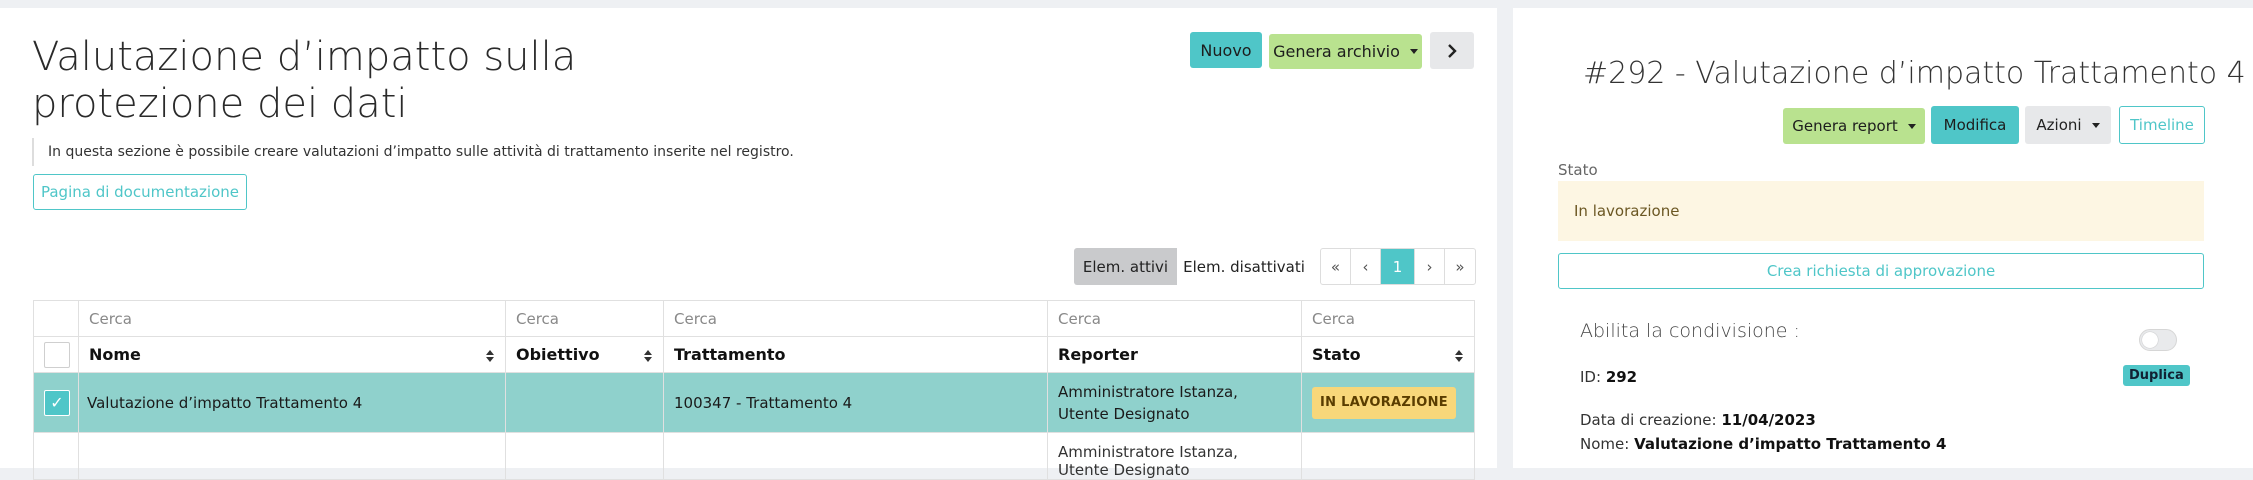 The height and width of the screenshot is (480, 2253). I want to click on pager-first: «, so click(1336, 266).